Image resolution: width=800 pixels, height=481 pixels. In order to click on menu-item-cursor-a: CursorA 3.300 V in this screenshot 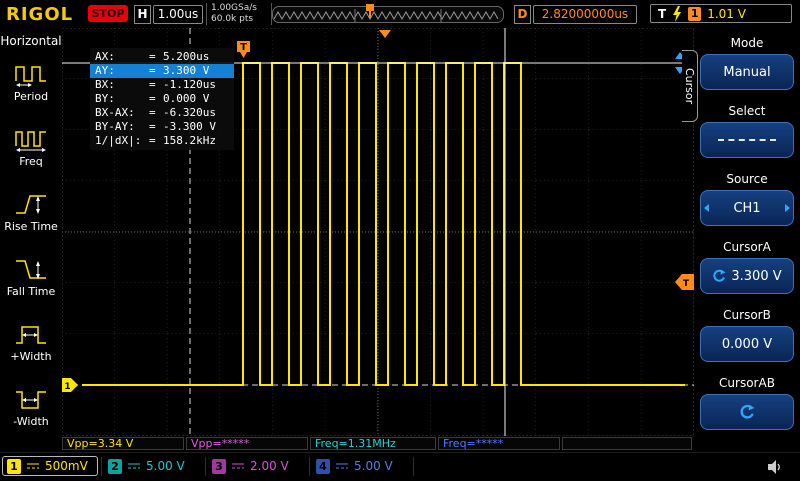, I will do `click(747, 267)`.